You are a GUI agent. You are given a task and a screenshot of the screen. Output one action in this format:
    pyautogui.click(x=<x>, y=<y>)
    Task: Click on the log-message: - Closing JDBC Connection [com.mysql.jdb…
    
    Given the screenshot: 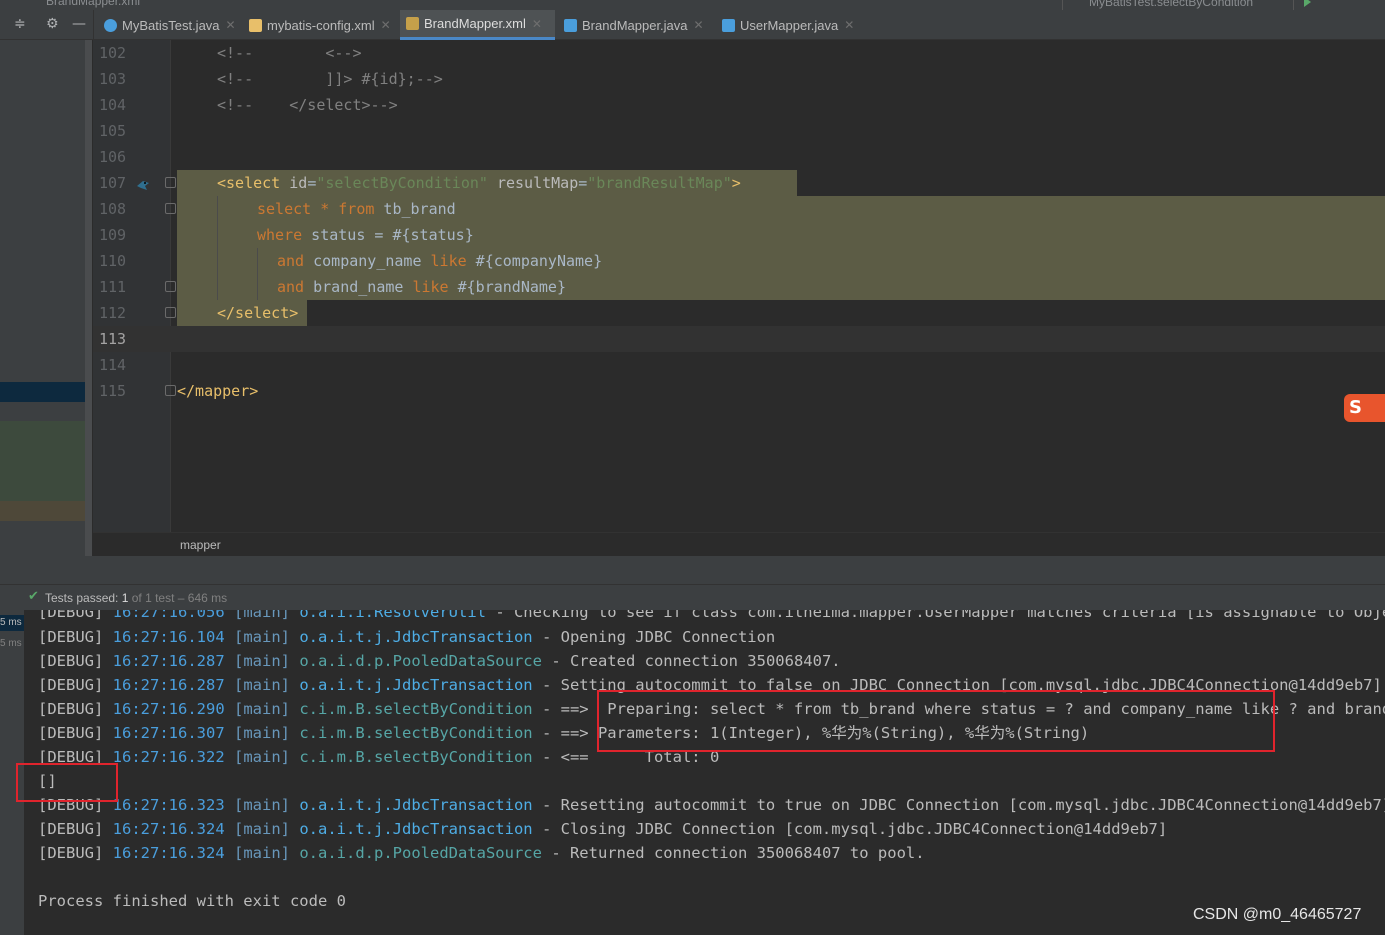 What is the action you would take?
    pyautogui.click(x=850, y=829)
    